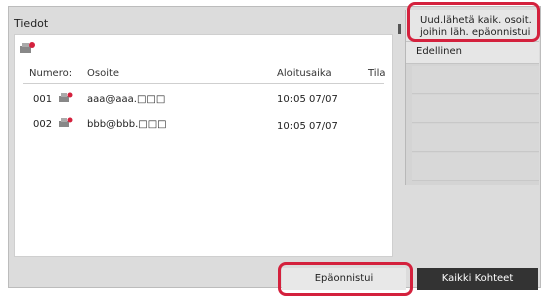  What do you see at coordinates (43, 99) in the screenshot?
I see `row-number: 001` at bounding box center [43, 99].